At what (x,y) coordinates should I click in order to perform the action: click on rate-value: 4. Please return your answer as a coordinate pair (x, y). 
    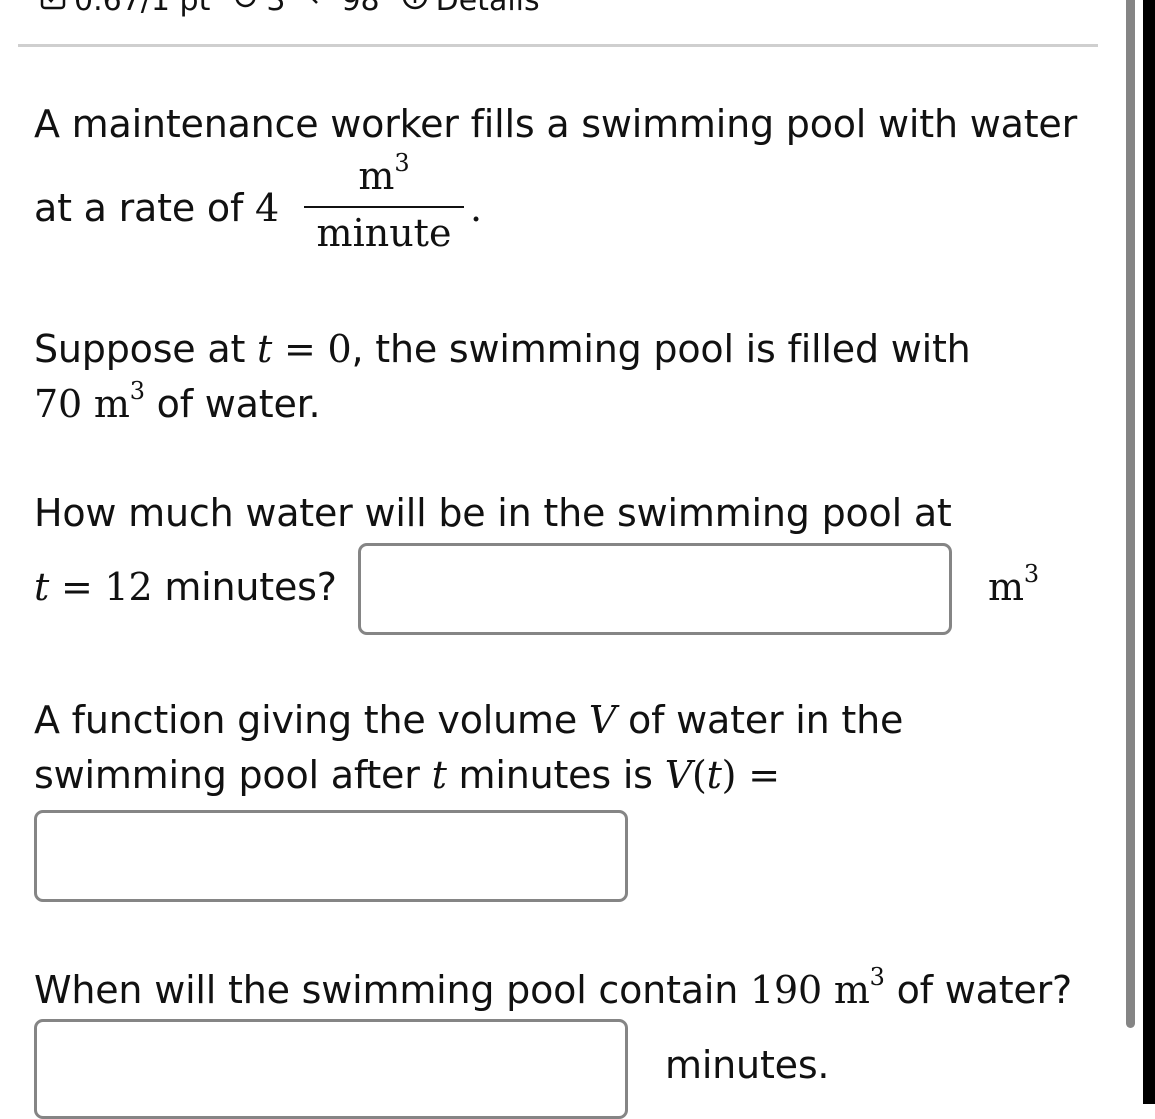
    Looking at the image, I should click on (267, 208).